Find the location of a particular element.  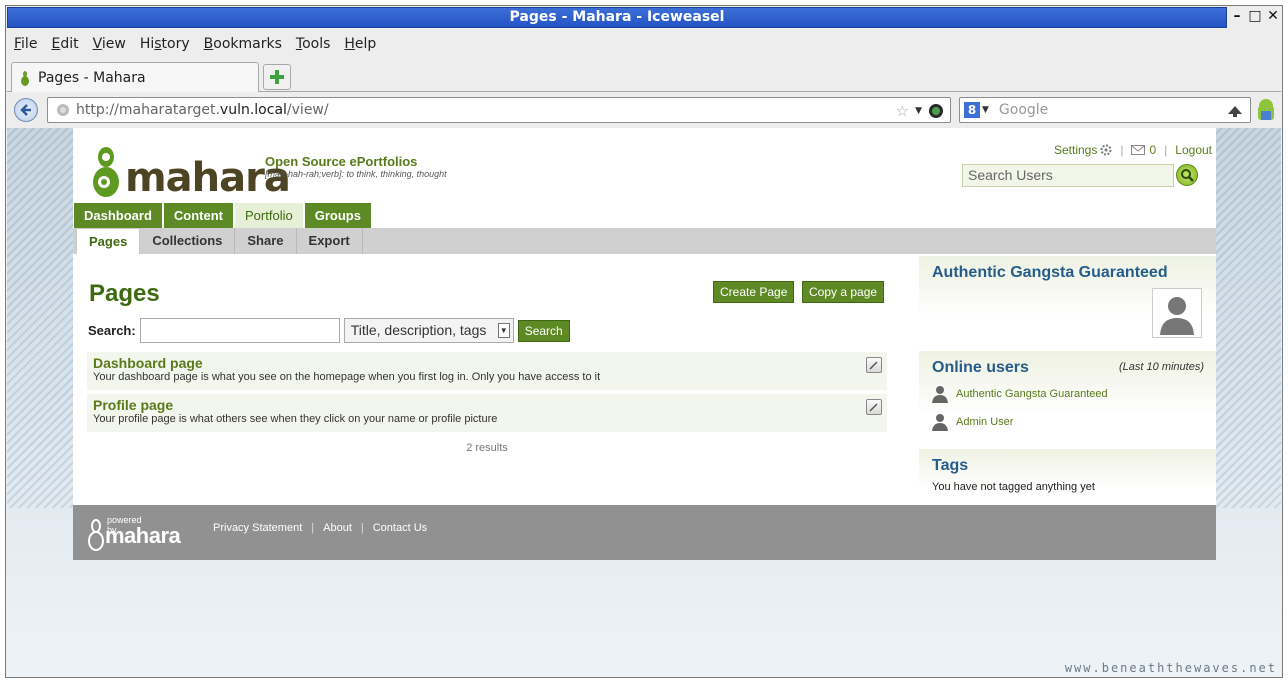

tab-pages-mahara: Pages - Mahara is located at coordinates (135, 77).